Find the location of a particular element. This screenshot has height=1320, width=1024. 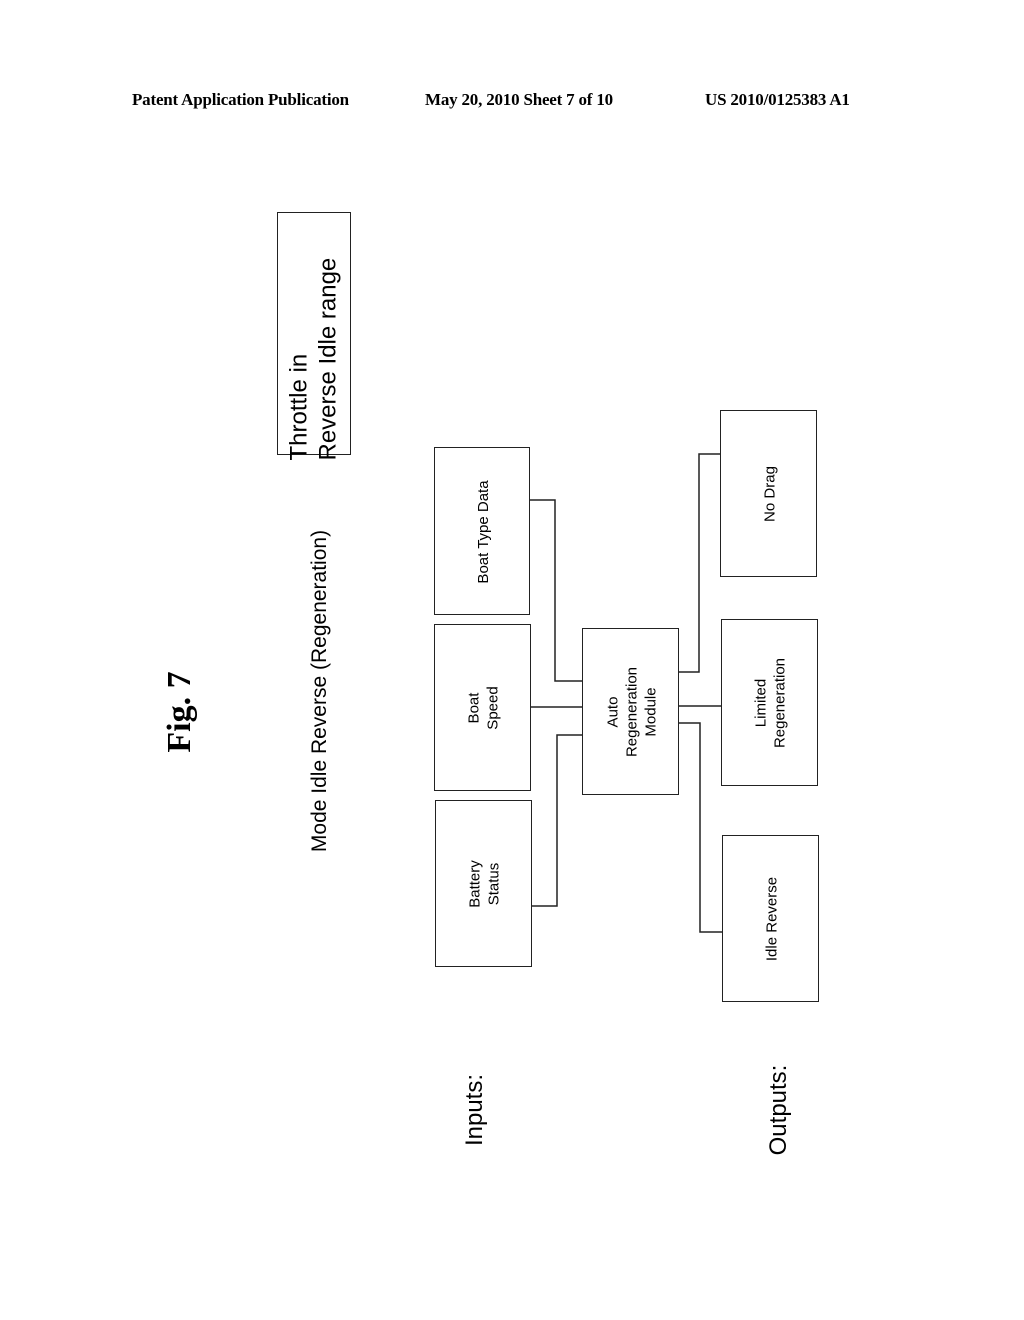

output-label-line-1: Limited is located at coordinates (761, 703).